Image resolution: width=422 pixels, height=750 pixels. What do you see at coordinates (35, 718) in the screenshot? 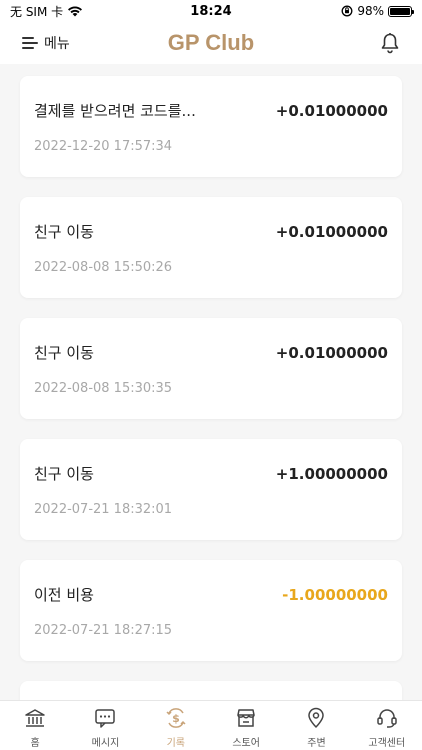
I see `bank-icon` at bounding box center [35, 718].